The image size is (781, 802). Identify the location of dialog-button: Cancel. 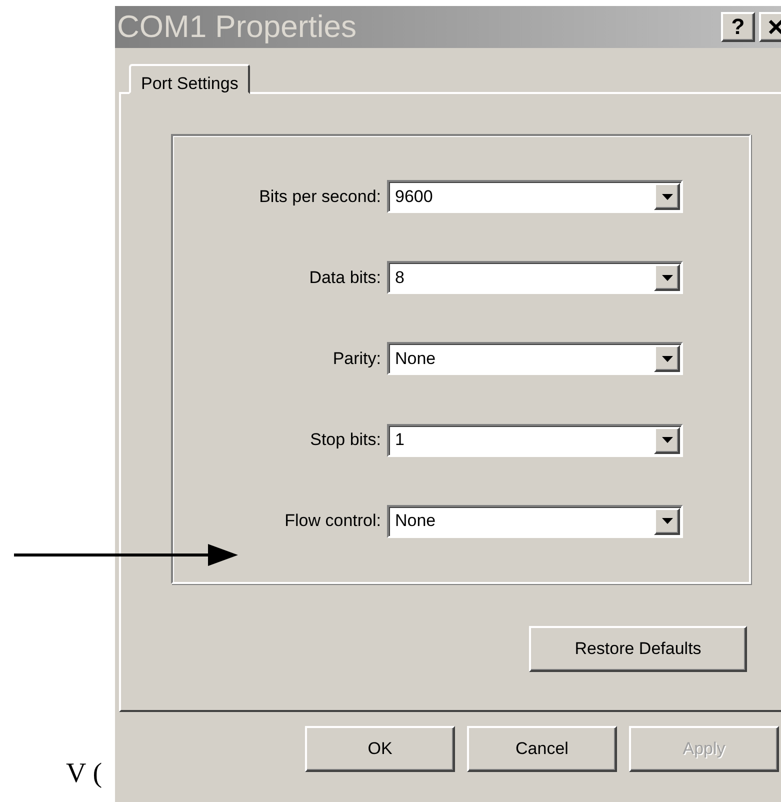
(542, 749).